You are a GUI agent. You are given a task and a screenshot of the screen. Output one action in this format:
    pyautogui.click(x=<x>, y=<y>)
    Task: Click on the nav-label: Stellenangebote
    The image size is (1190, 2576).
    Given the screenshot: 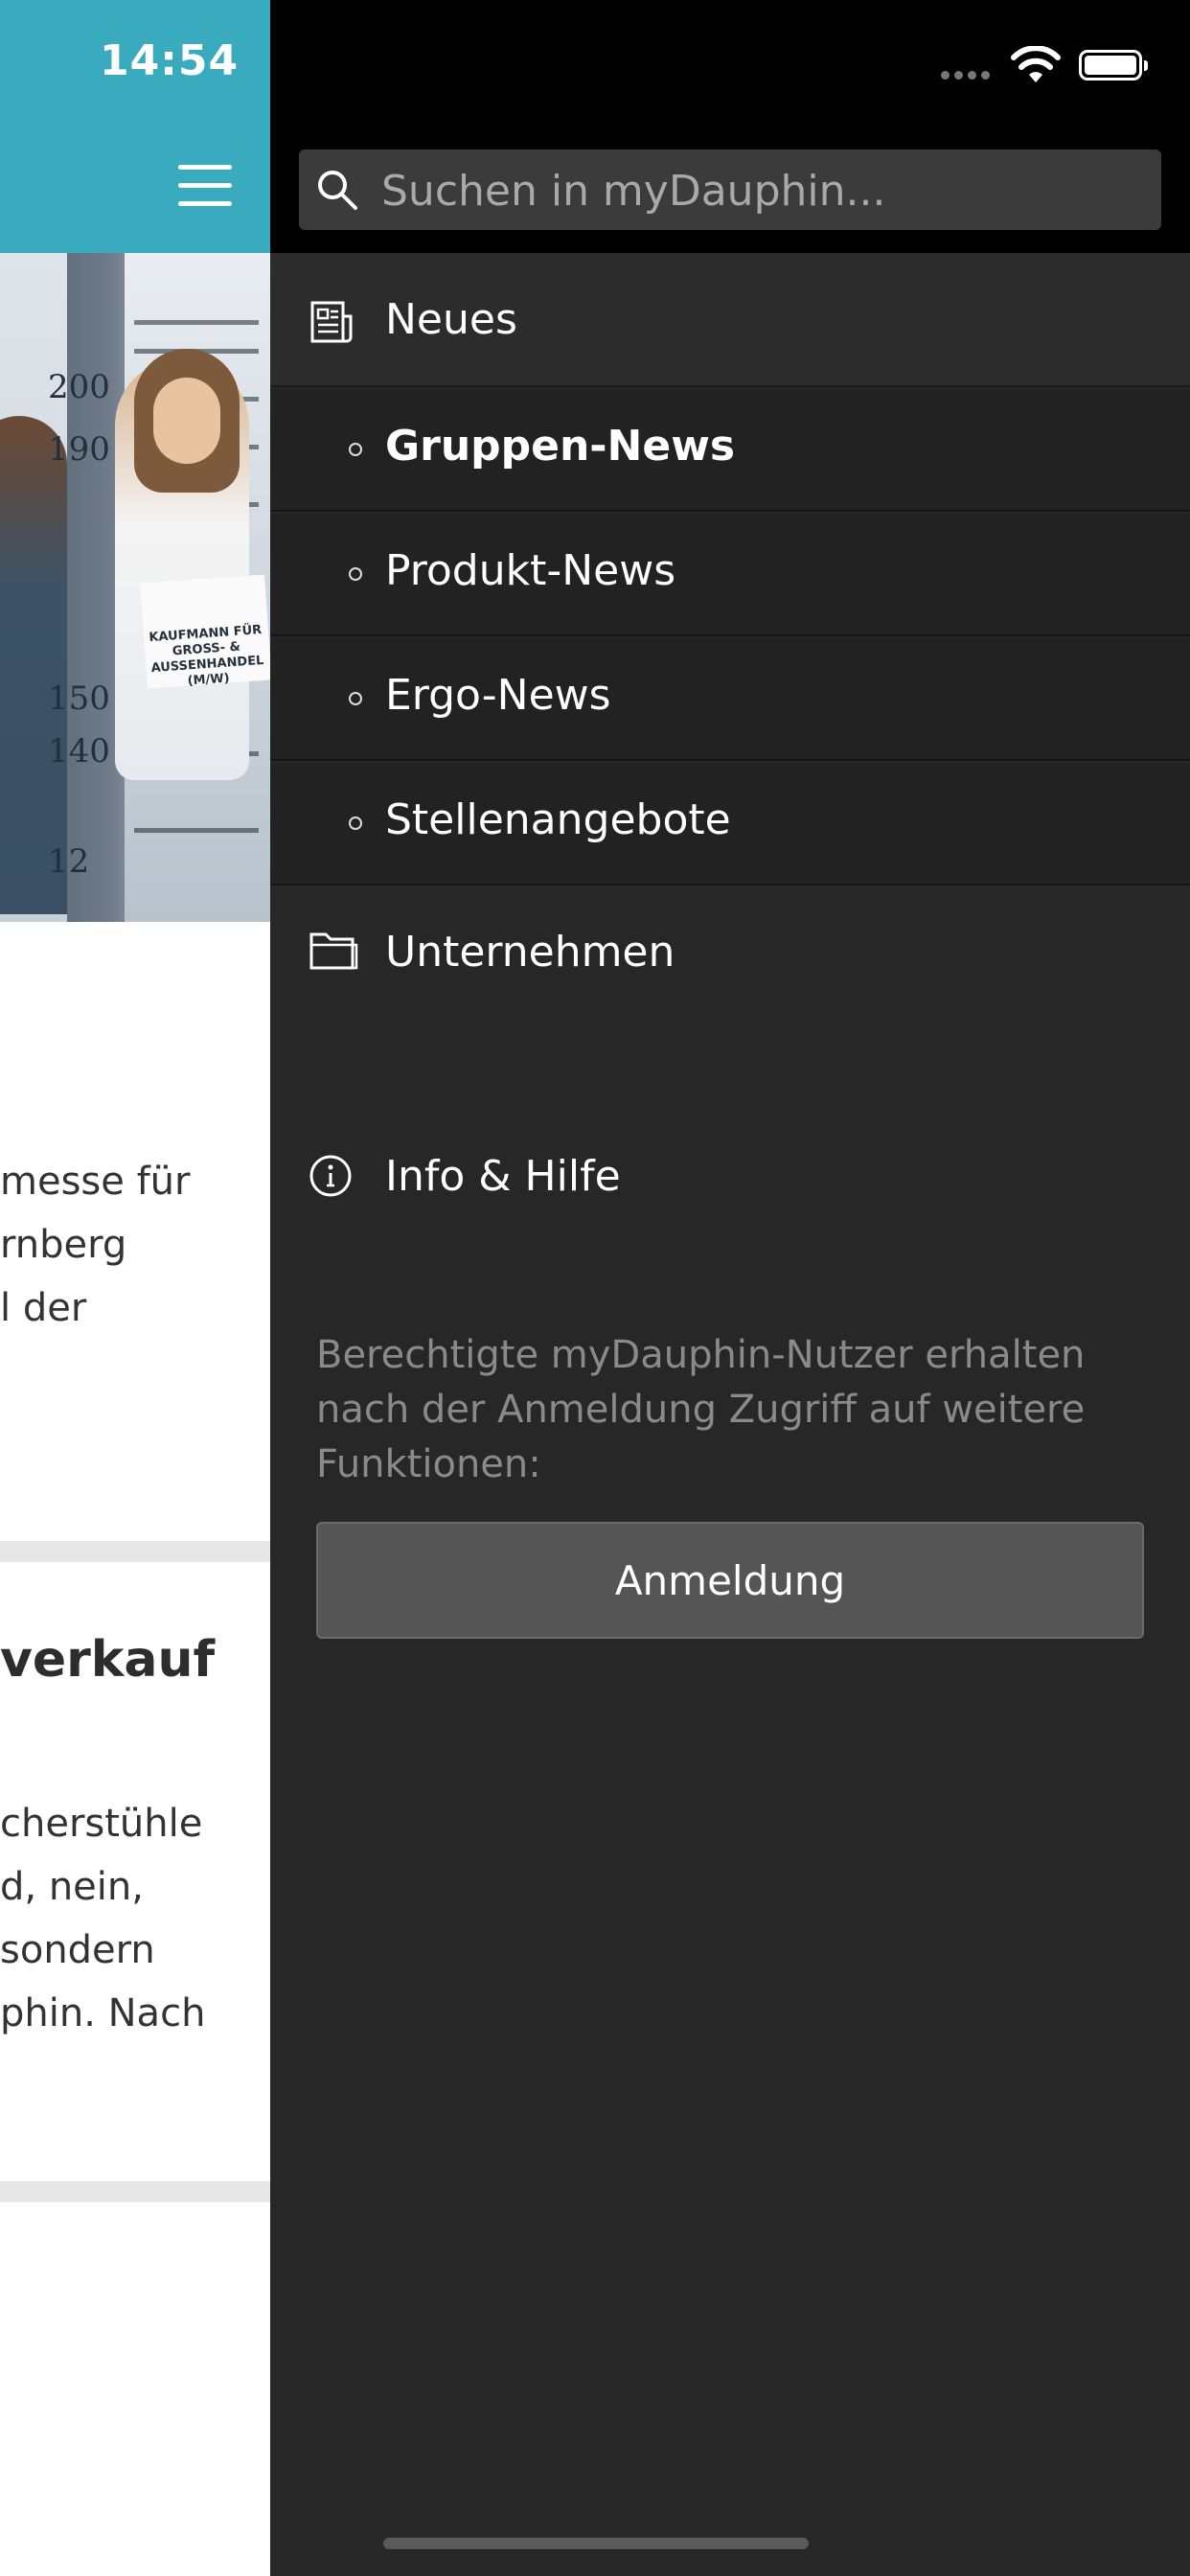 What is the action you would take?
    pyautogui.click(x=558, y=819)
    